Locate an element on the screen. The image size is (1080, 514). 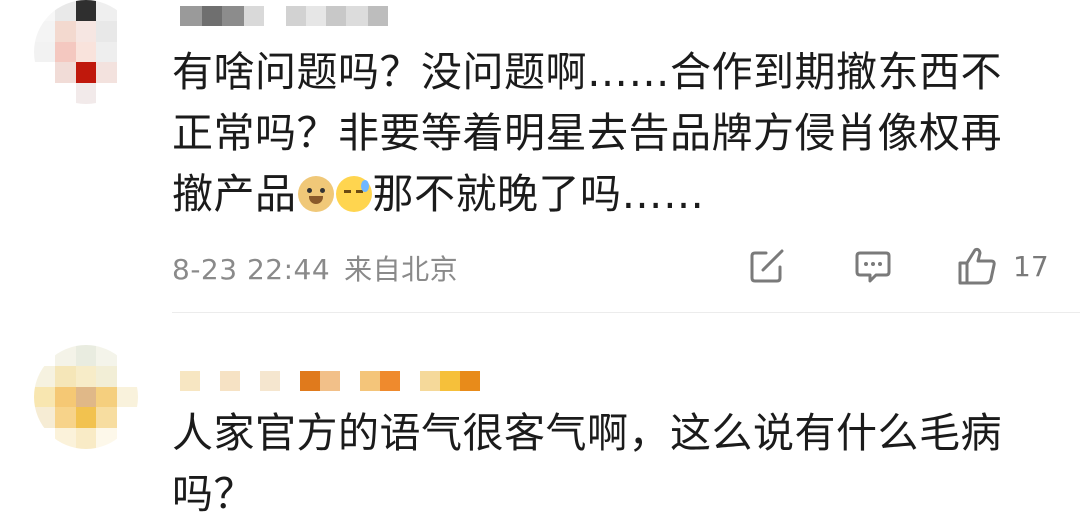
share-icon is located at coordinates (767, 266).